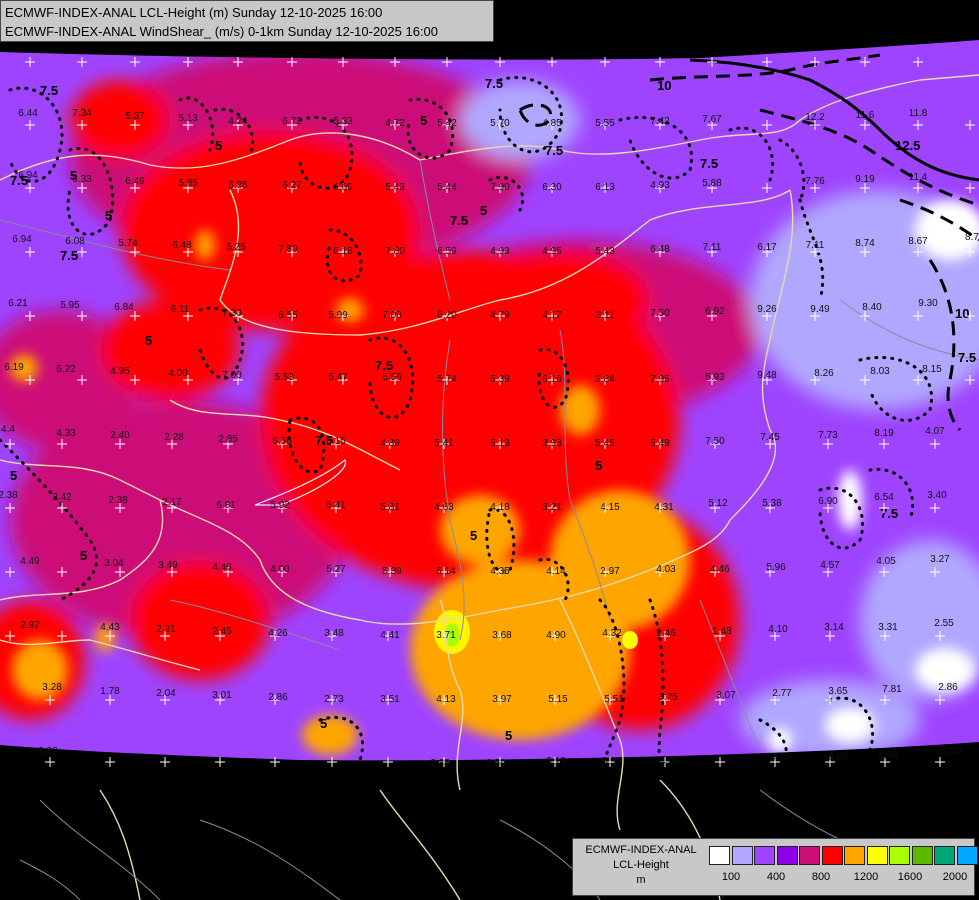 The height and width of the screenshot is (900, 979). Describe the element at coordinates (30, 561) in the screenshot. I see `grid-value: 4.49` at that location.